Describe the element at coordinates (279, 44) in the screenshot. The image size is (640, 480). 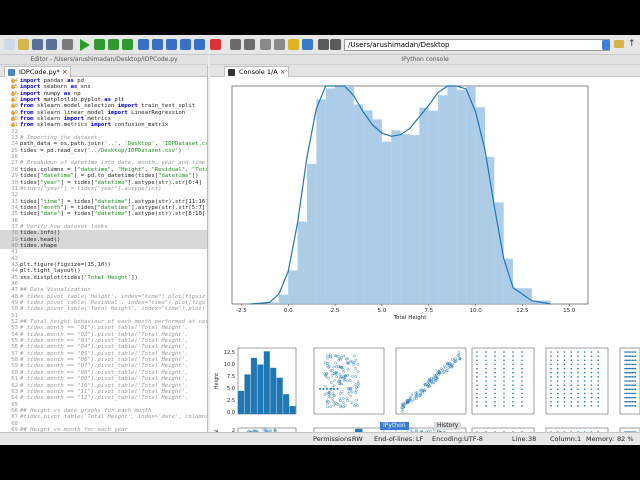
I see `tools-icon` at that location.